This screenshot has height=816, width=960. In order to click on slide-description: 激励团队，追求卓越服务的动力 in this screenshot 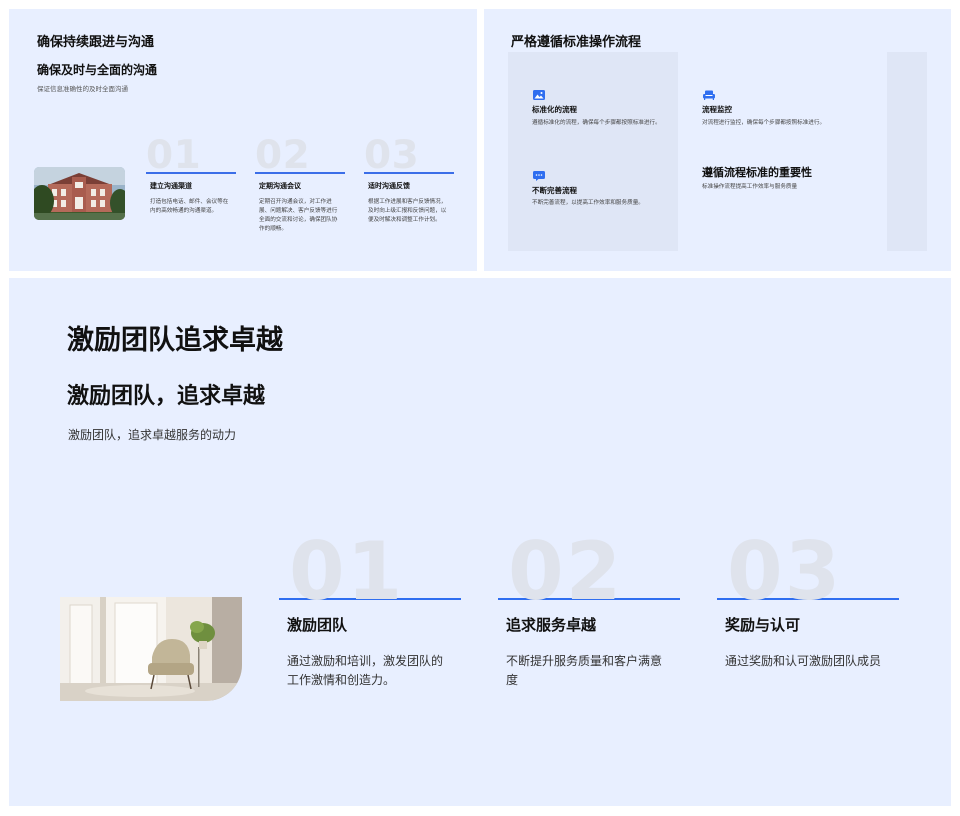, I will do `click(152, 435)`.